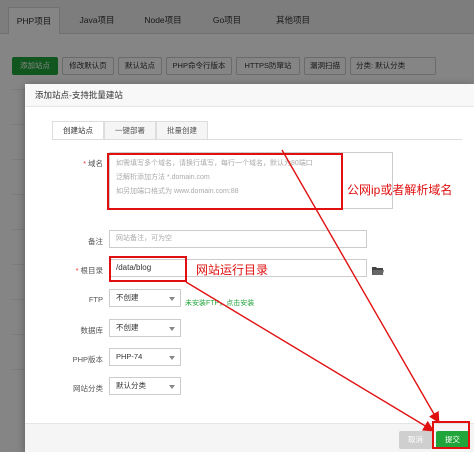 The width and height of the screenshot is (474, 452). Describe the element at coordinates (95, 241) in the screenshot. I see `remark-label: 备注` at that location.